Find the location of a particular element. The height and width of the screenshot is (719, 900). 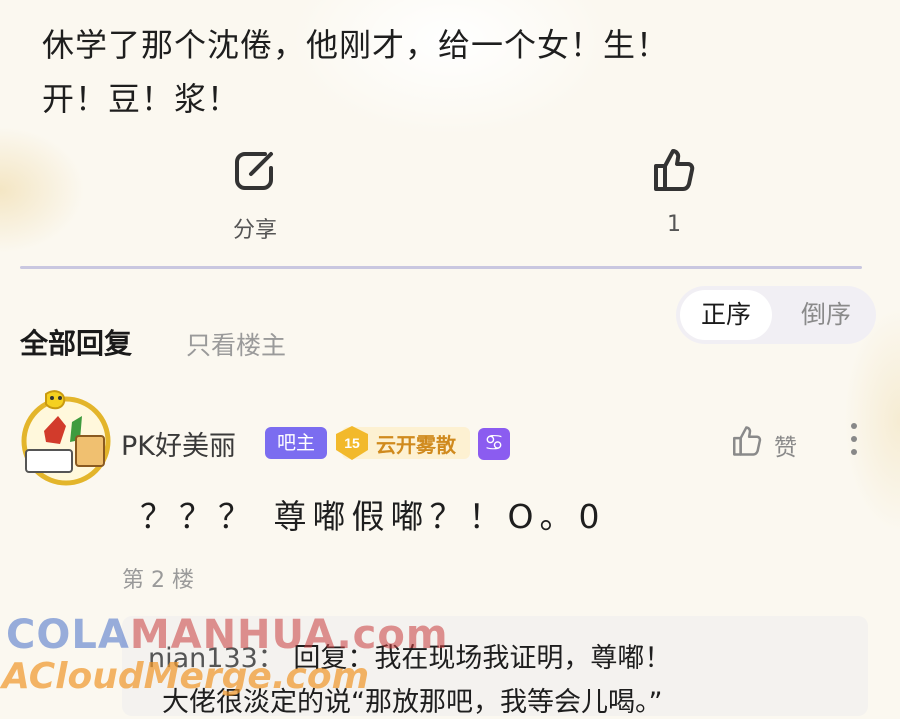

section-divider is located at coordinates (441, 267).